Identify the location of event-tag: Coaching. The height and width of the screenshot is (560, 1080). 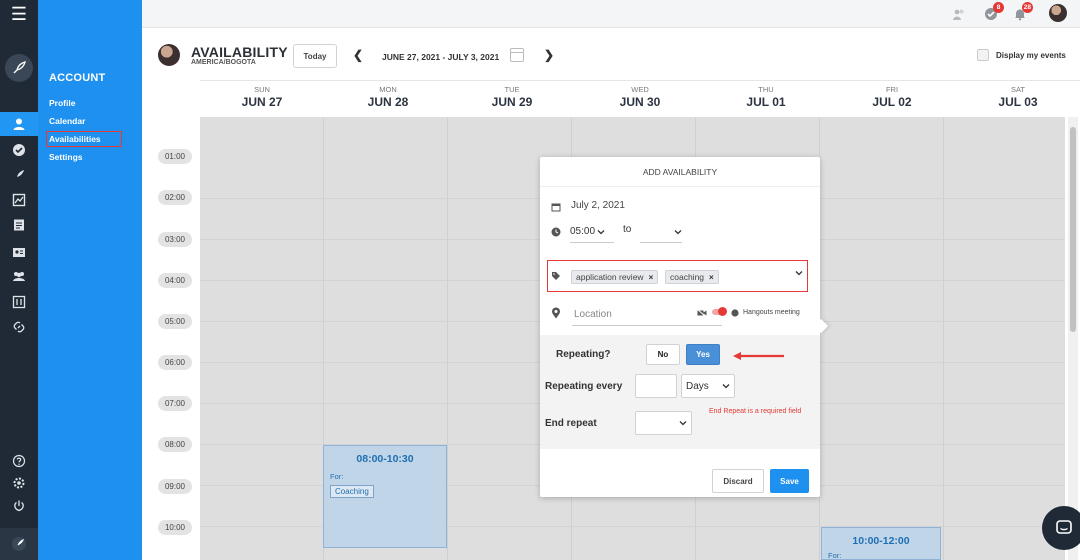
(352, 491).